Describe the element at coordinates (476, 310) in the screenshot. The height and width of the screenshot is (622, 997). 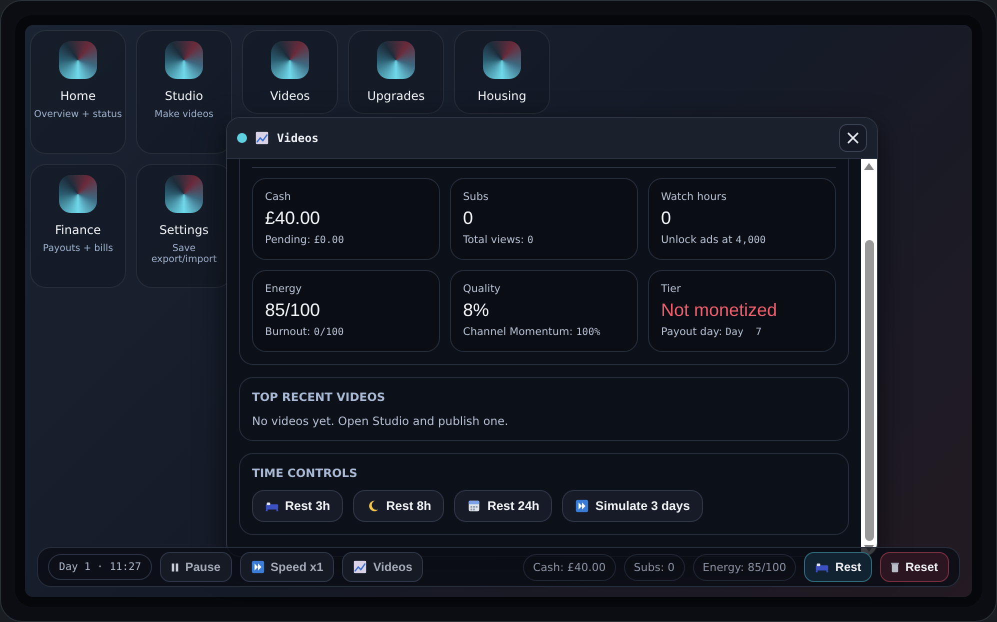
I see `stat-value: 8%` at that location.